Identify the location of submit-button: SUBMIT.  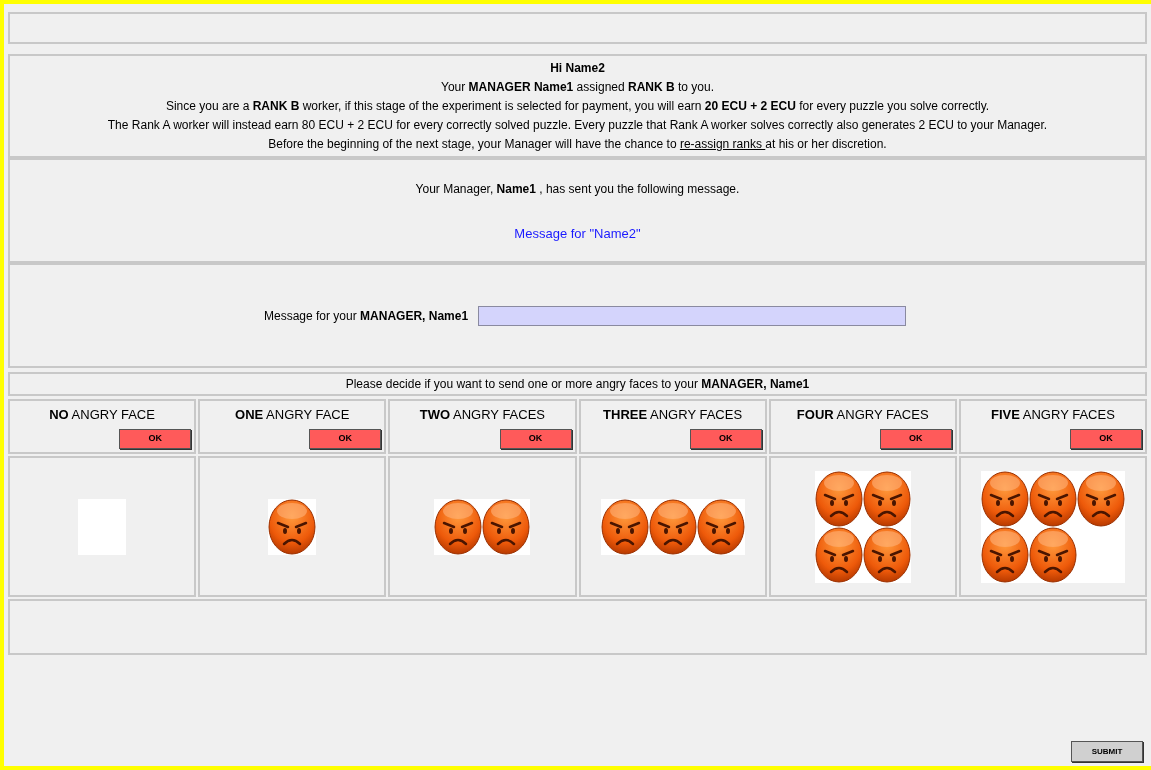
(1107, 751).